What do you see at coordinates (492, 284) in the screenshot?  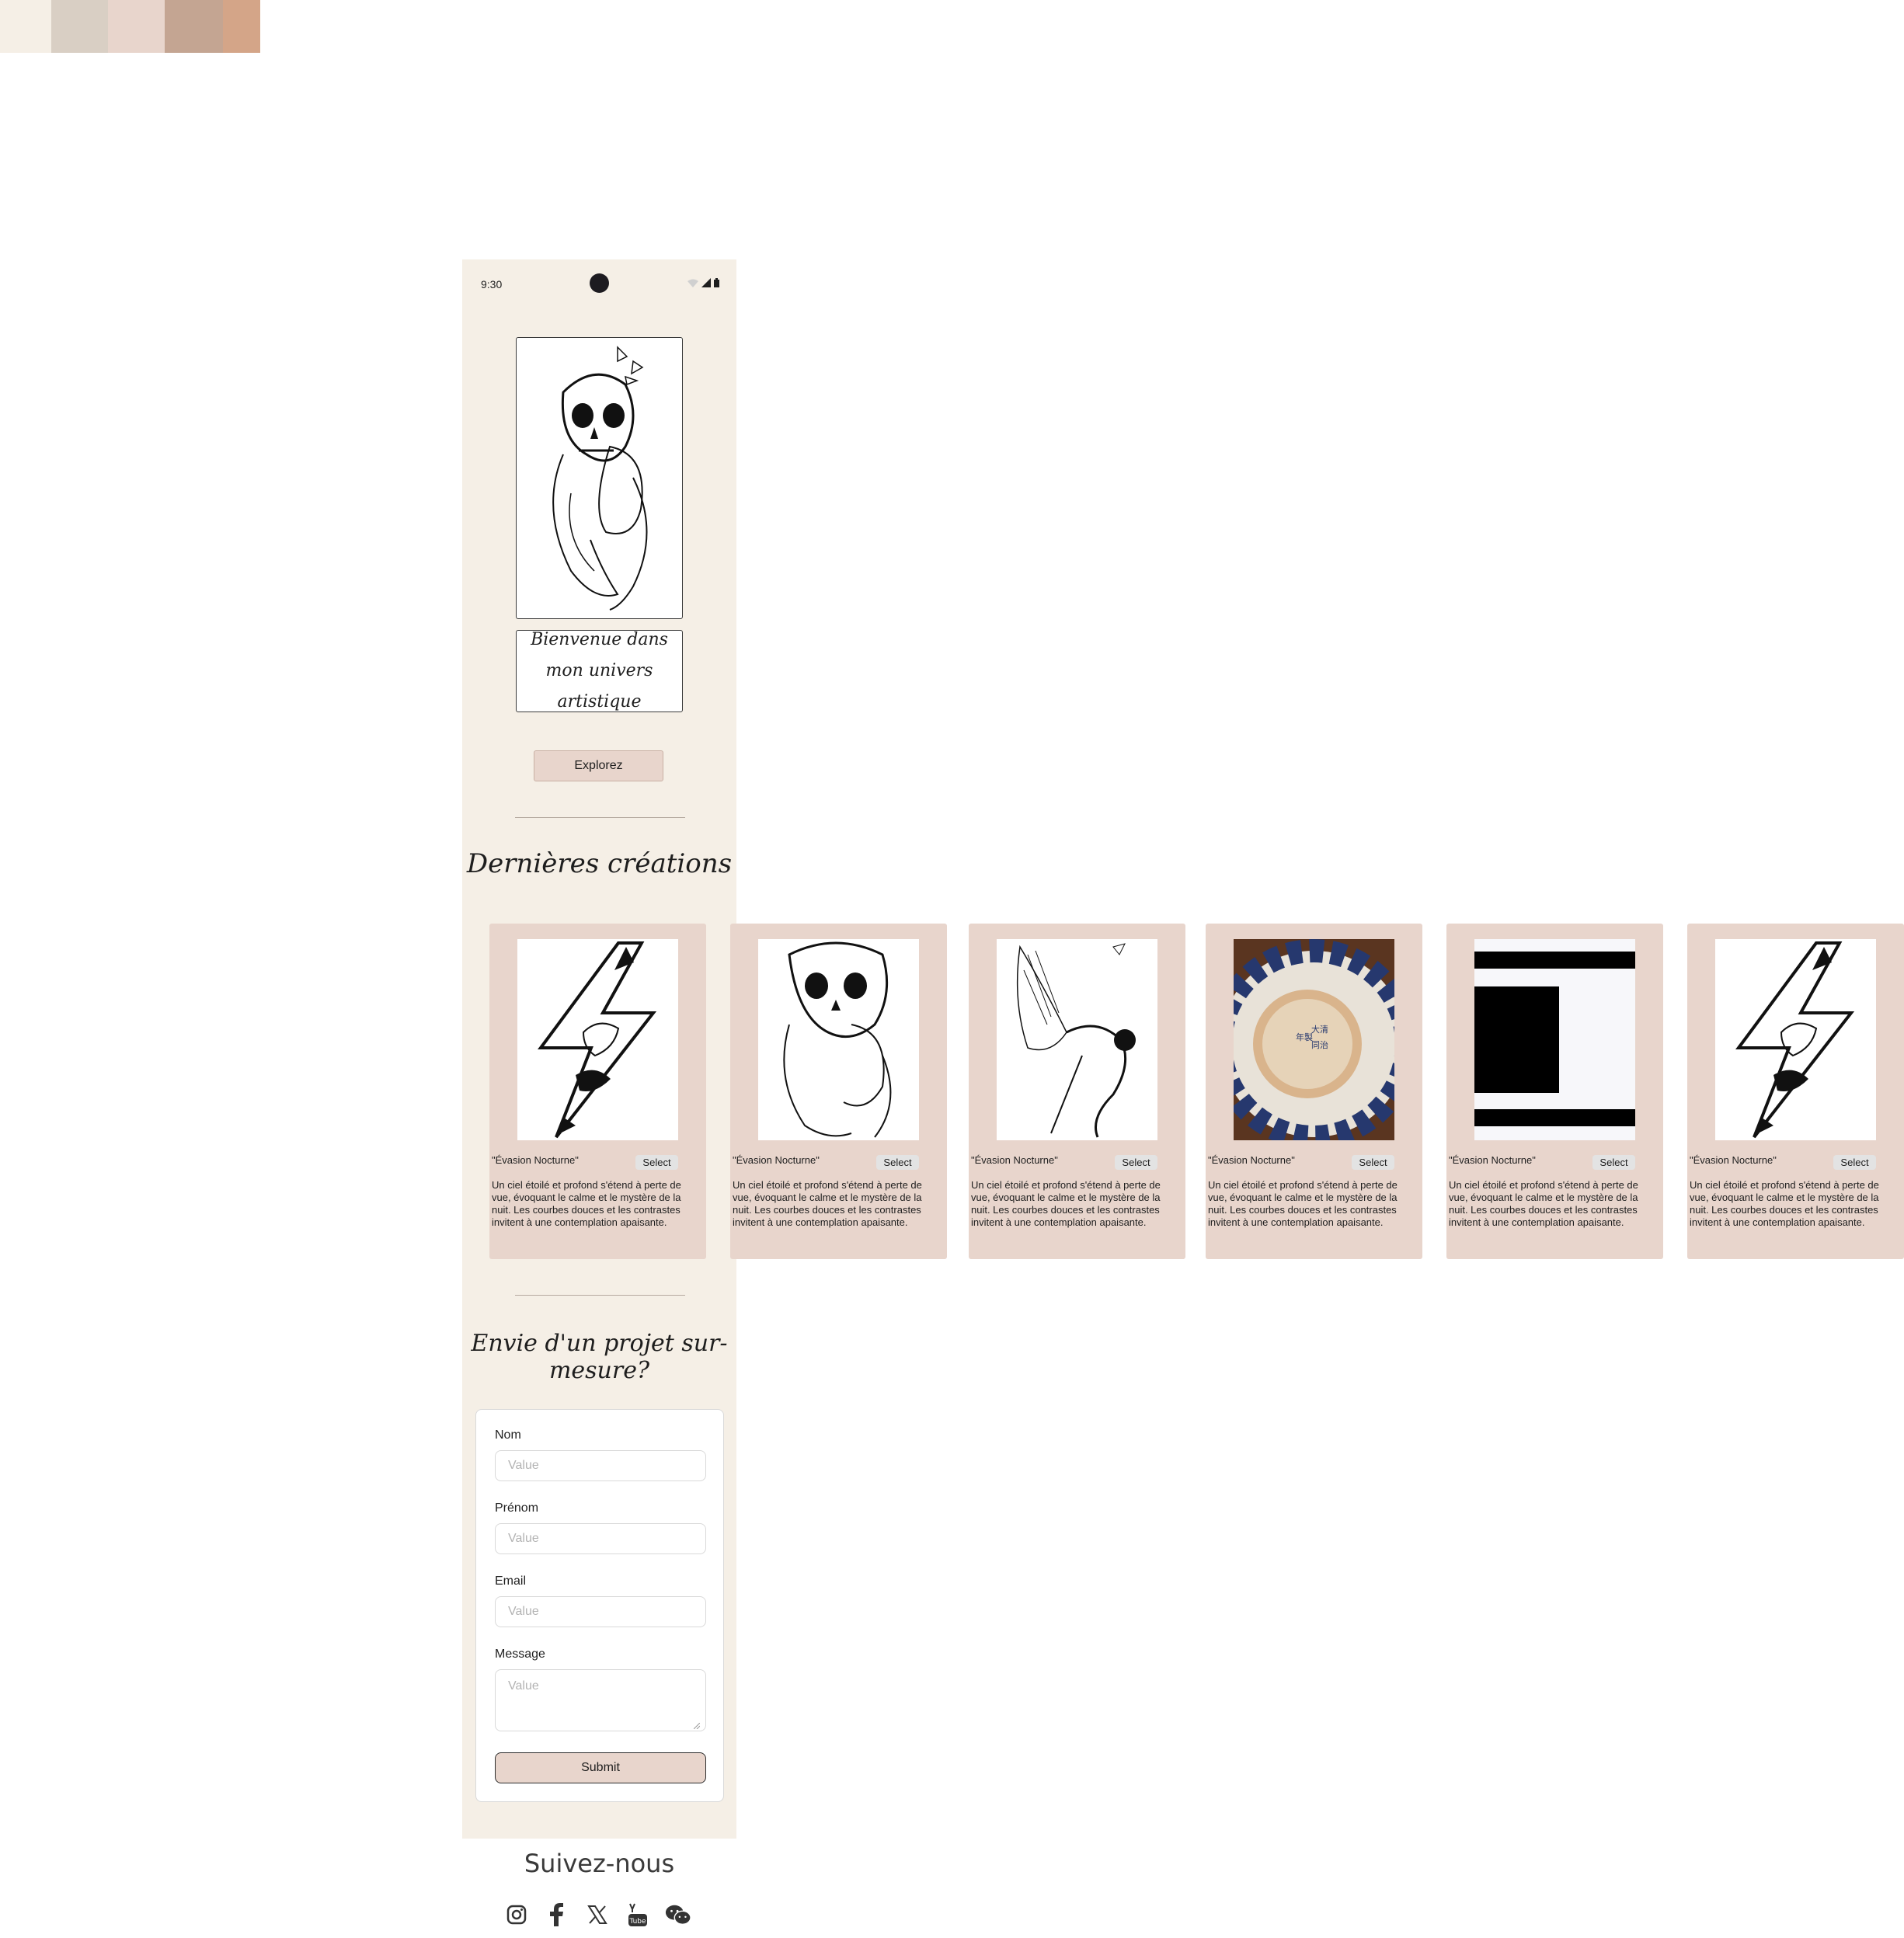 I see `status-time: 9:30` at bounding box center [492, 284].